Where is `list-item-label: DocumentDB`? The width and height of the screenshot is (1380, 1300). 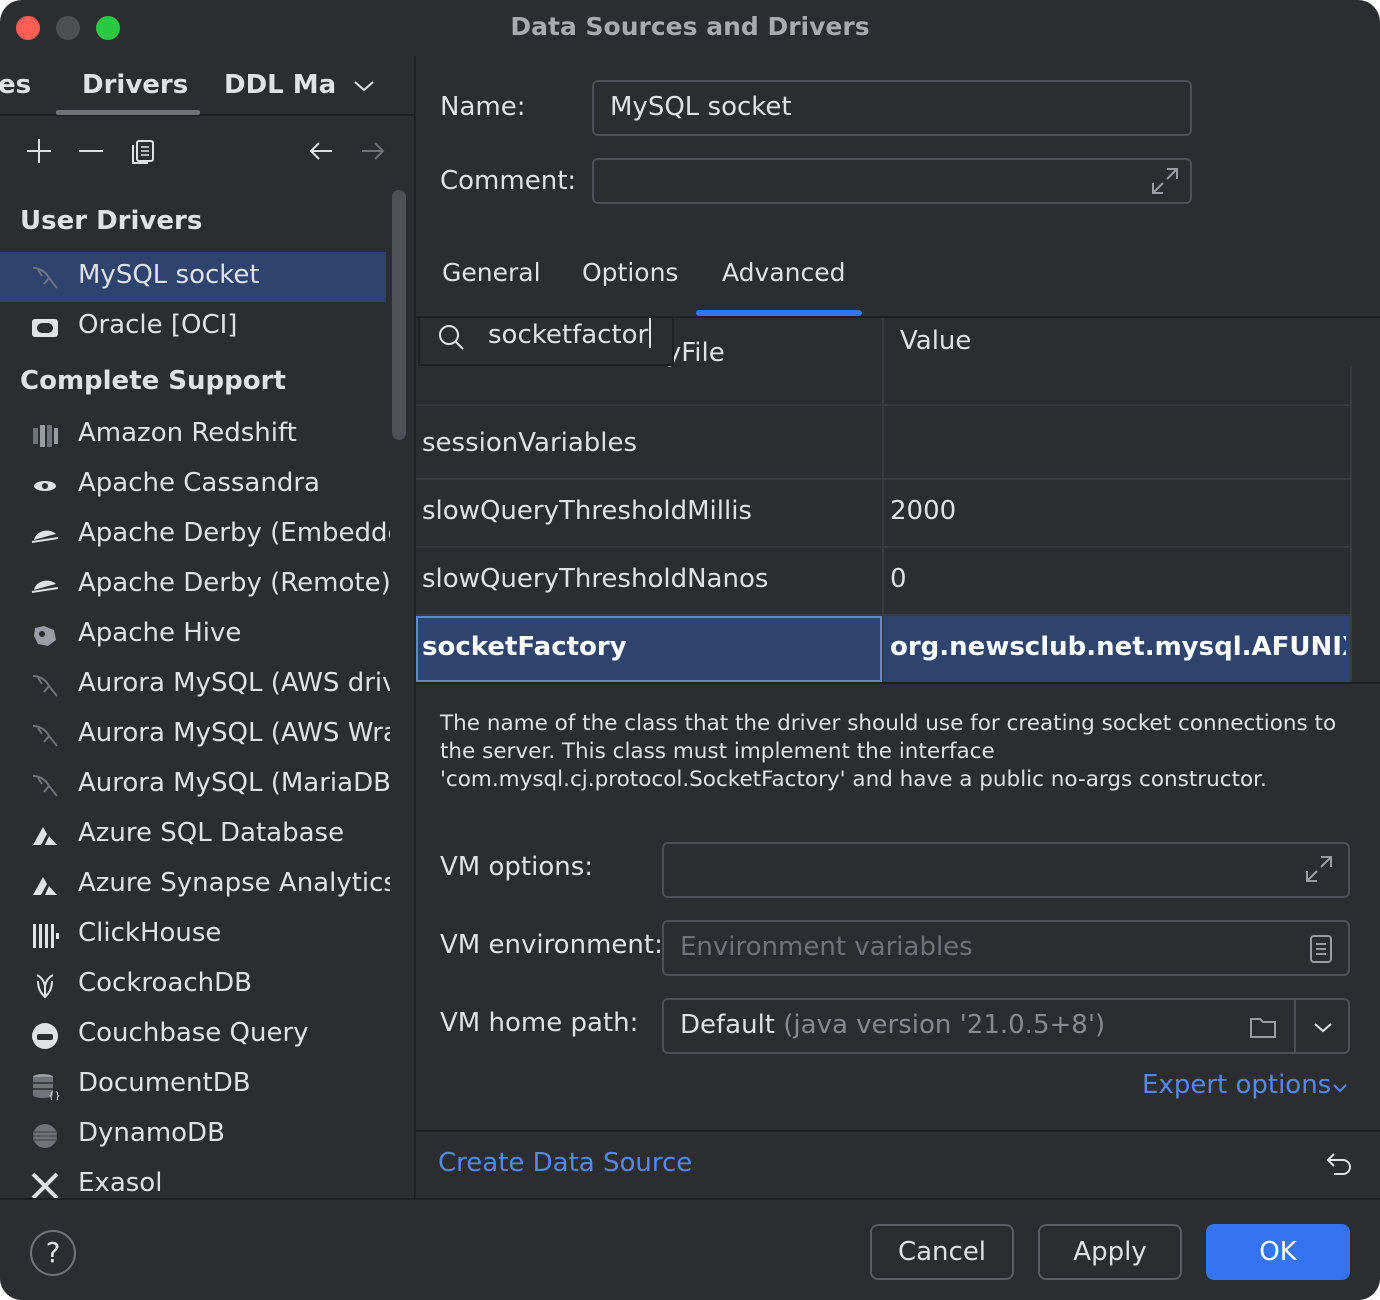
list-item-label: DocumentDB is located at coordinates (164, 1083).